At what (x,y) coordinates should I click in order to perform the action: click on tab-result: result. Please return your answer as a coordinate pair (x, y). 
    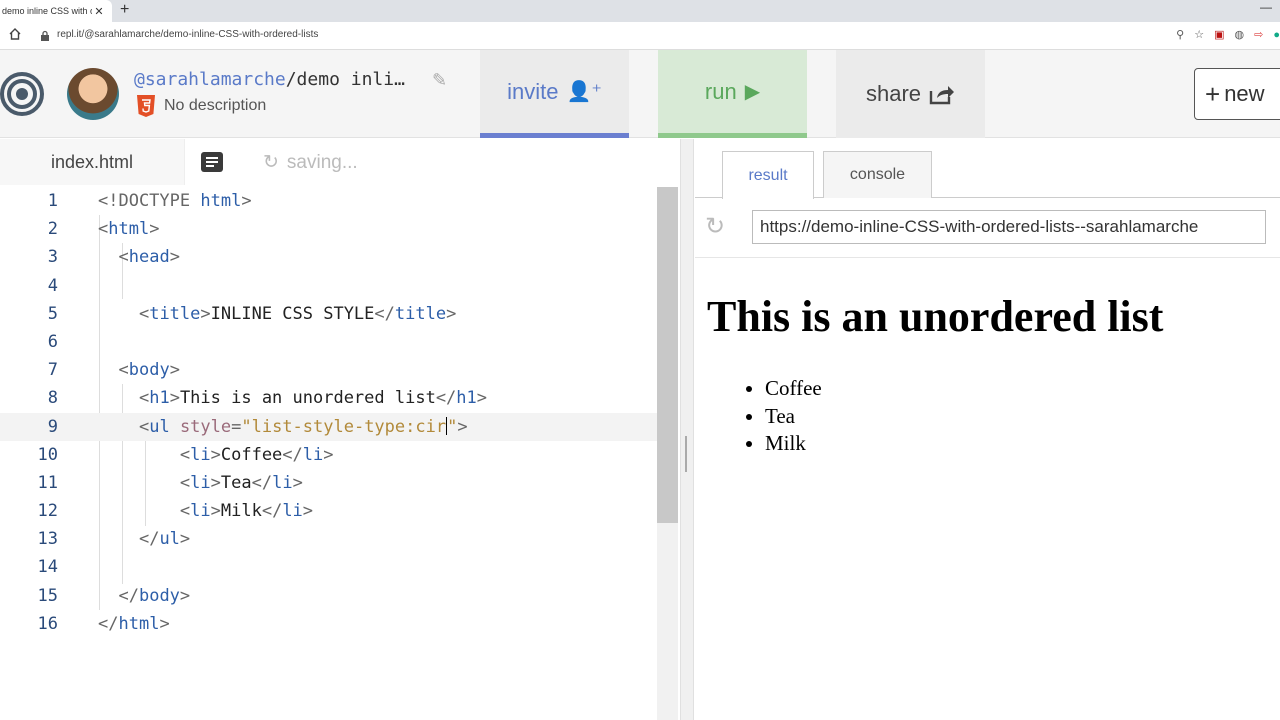
    Looking at the image, I should click on (768, 175).